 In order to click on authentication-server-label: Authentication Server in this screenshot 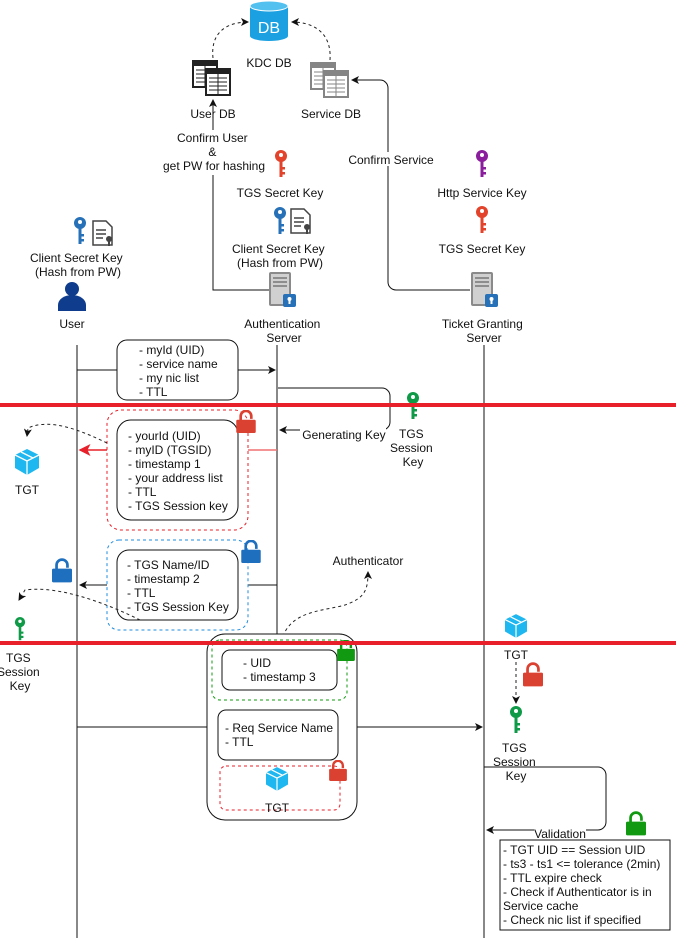, I will do `click(283, 331)`.